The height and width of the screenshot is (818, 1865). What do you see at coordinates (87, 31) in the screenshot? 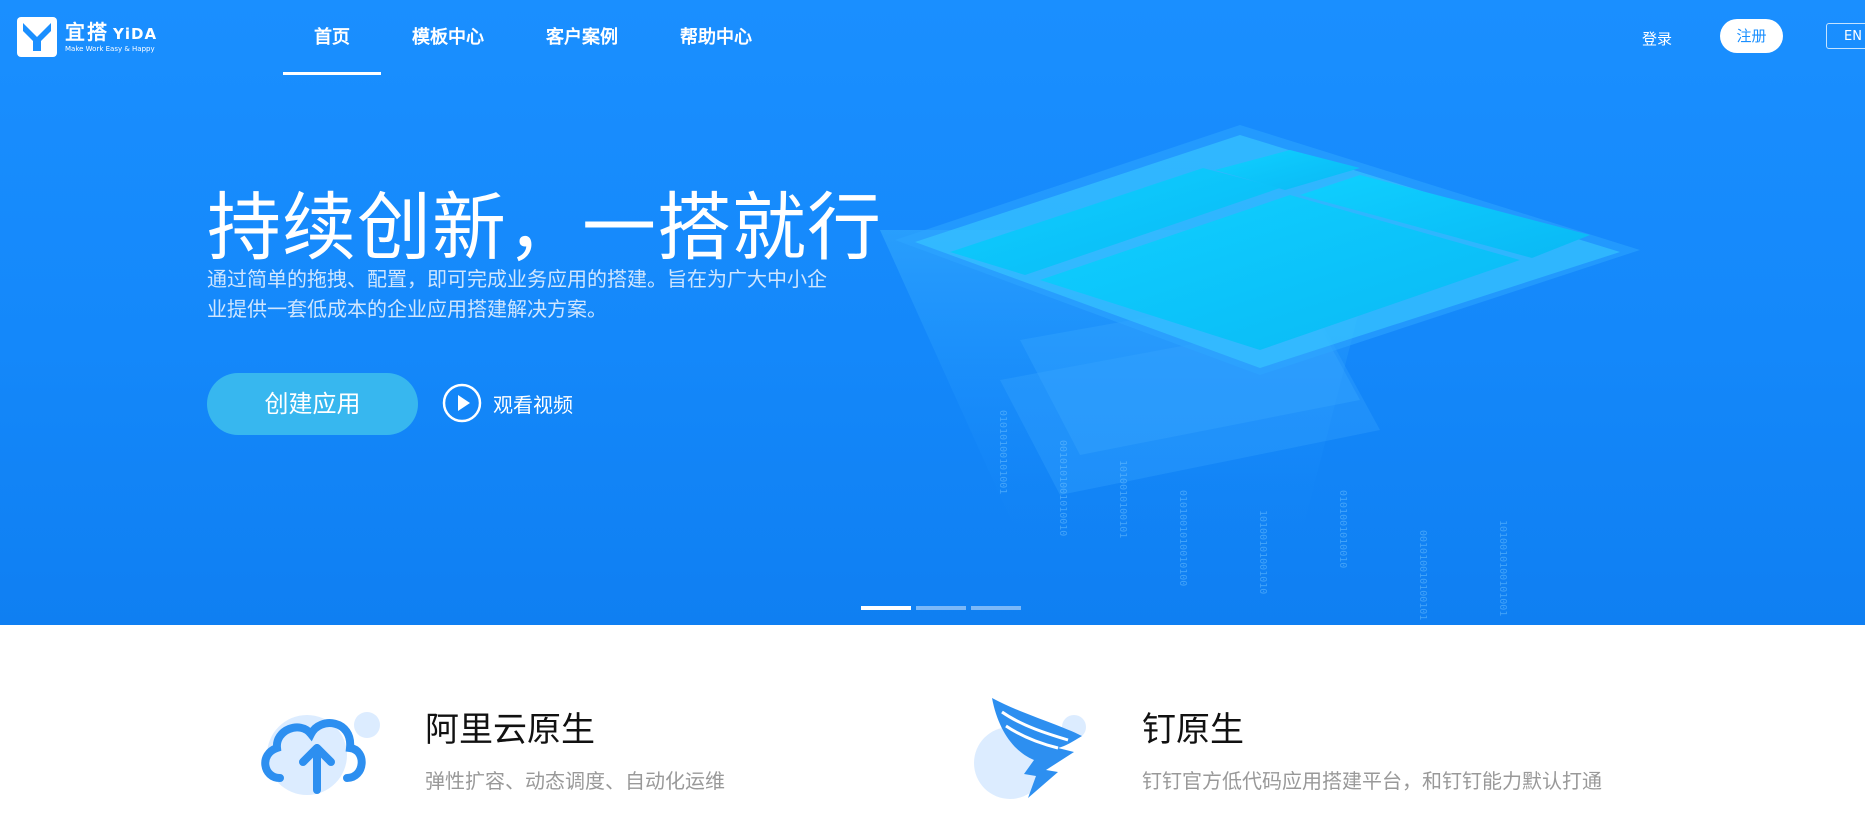
I see `brand-name: 宜搭` at bounding box center [87, 31].